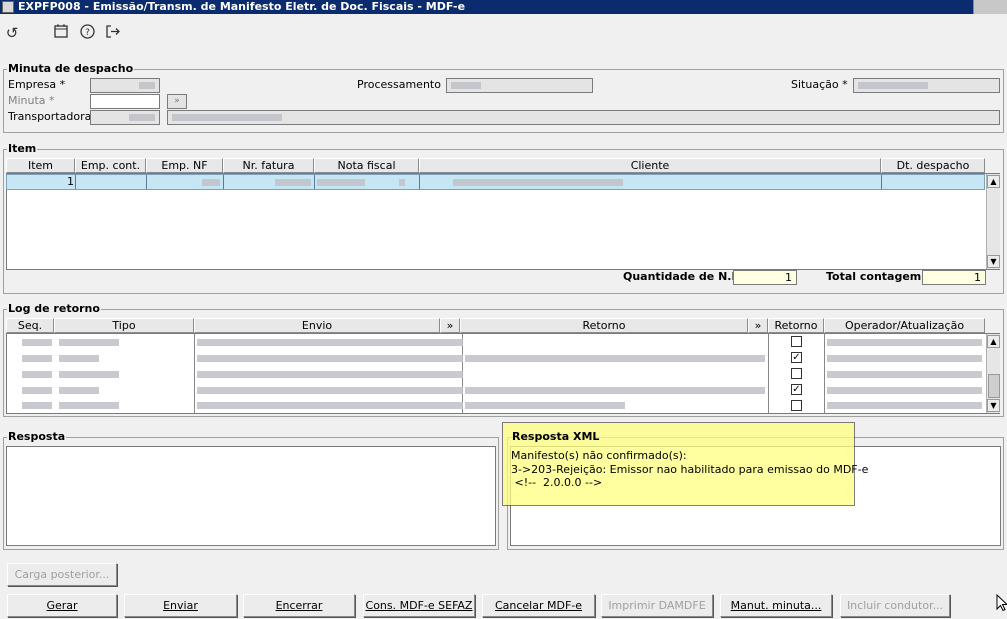 The image size is (1007, 619). Describe the element at coordinates (37, 436) in the screenshot. I see `resposta-title: Resposta` at that location.